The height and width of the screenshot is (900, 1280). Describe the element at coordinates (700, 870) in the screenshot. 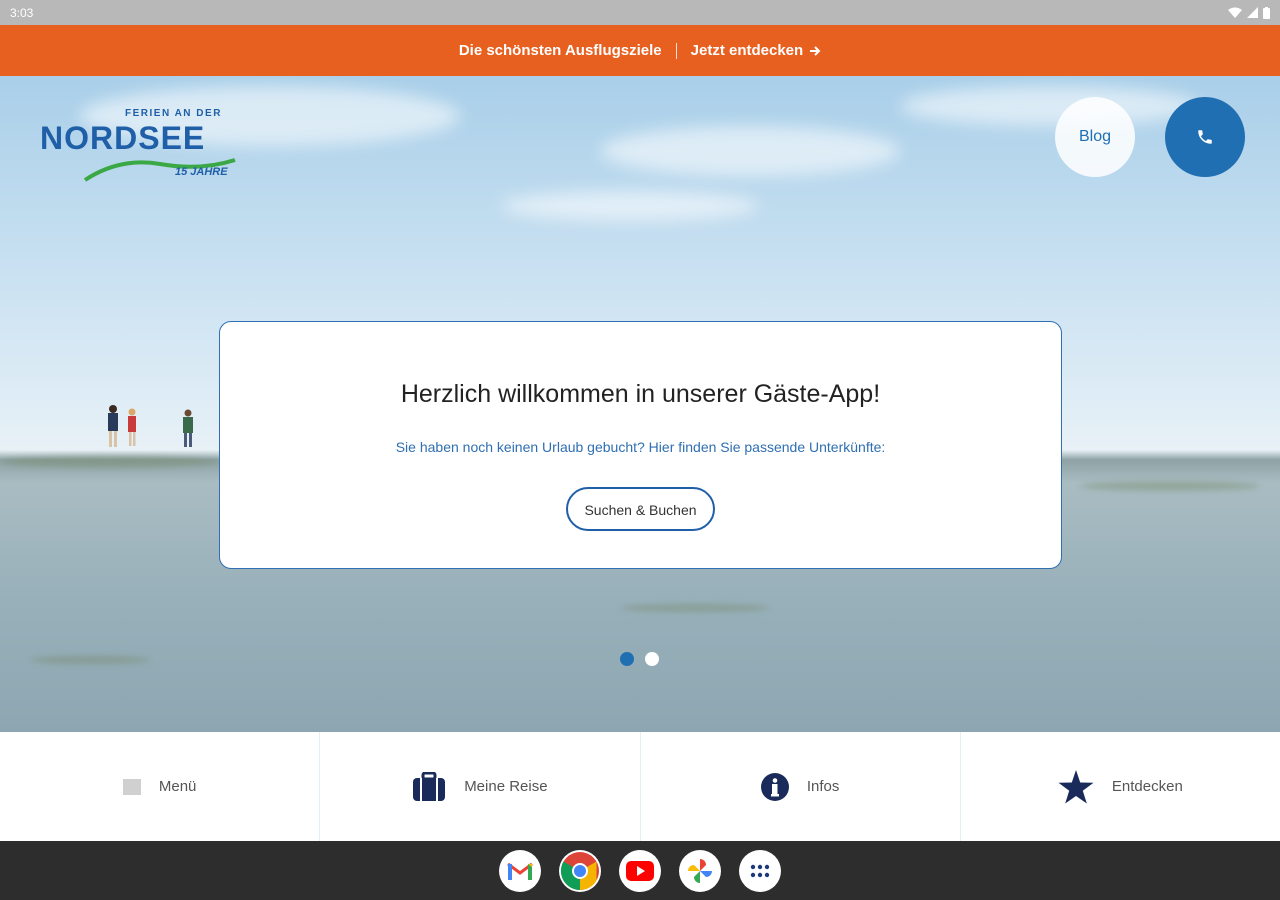

I see `photos-icon` at that location.